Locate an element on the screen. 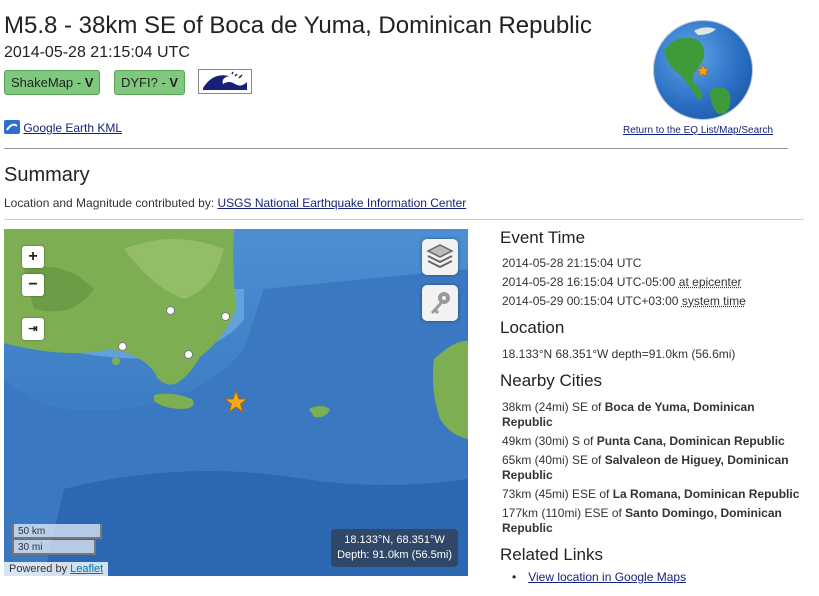 Image resolution: width=819 pixels, height=596 pixels. fullscreen-icon: ⇥ is located at coordinates (33, 329).